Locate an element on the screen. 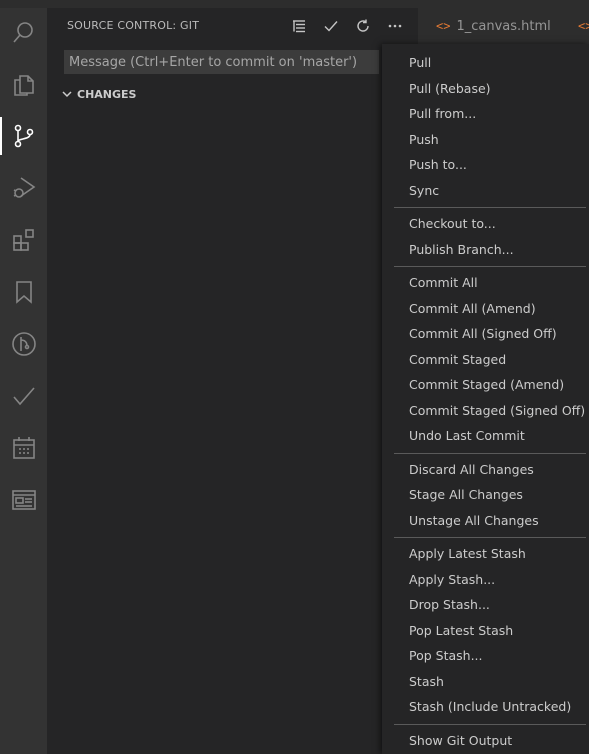 The image size is (589, 754). more-actions-icon is located at coordinates (395, 26).